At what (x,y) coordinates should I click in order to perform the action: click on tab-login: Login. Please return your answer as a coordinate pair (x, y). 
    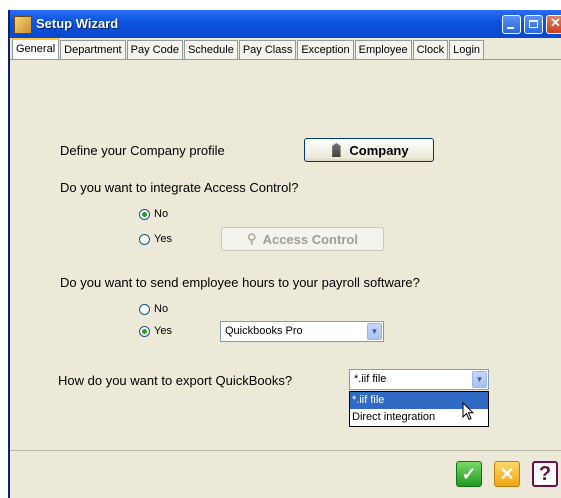
    Looking at the image, I should click on (467, 49).